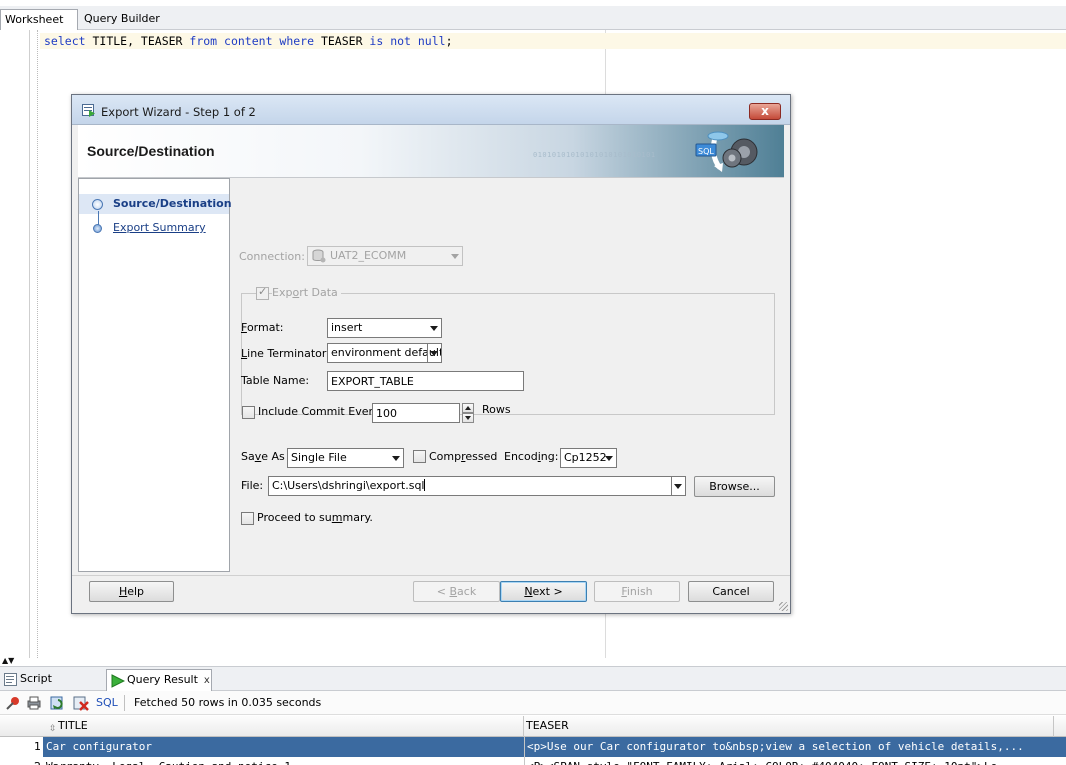 Image resolution: width=1066 pixels, height=765 pixels. Describe the element at coordinates (419, 456) in the screenshot. I see `compressed-checkbox` at that location.